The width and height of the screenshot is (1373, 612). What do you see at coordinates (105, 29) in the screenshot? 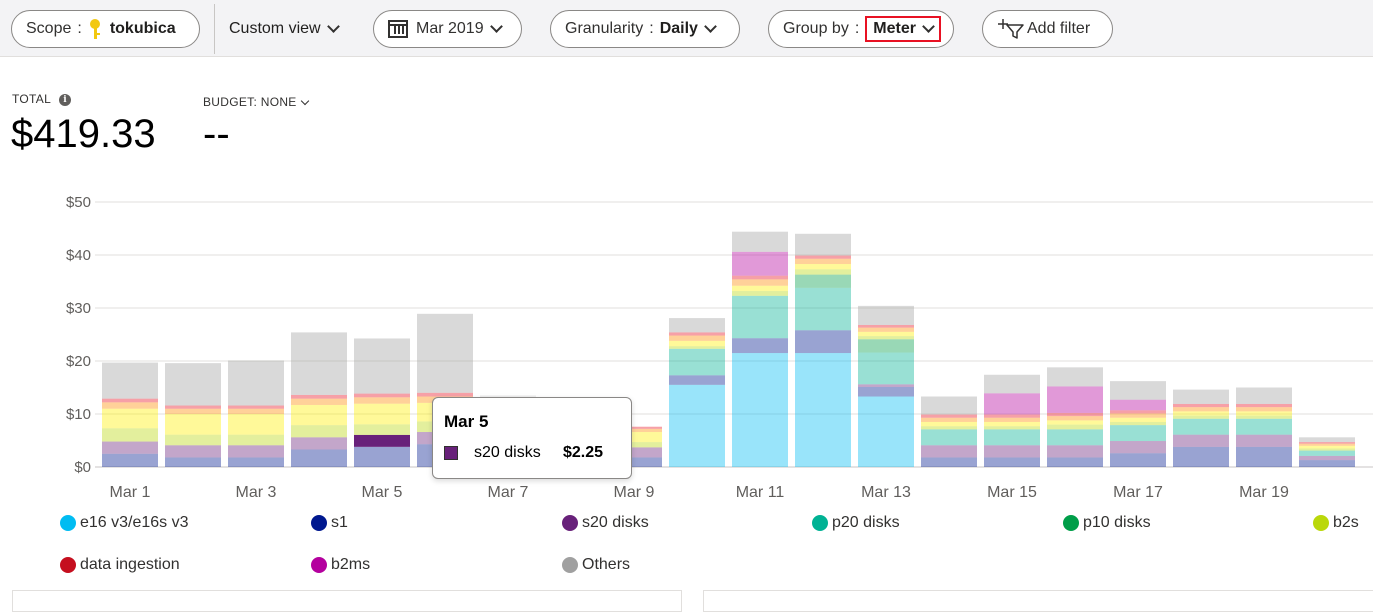
I see `scope-button: Scope : tokubica` at bounding box center [105, 29].